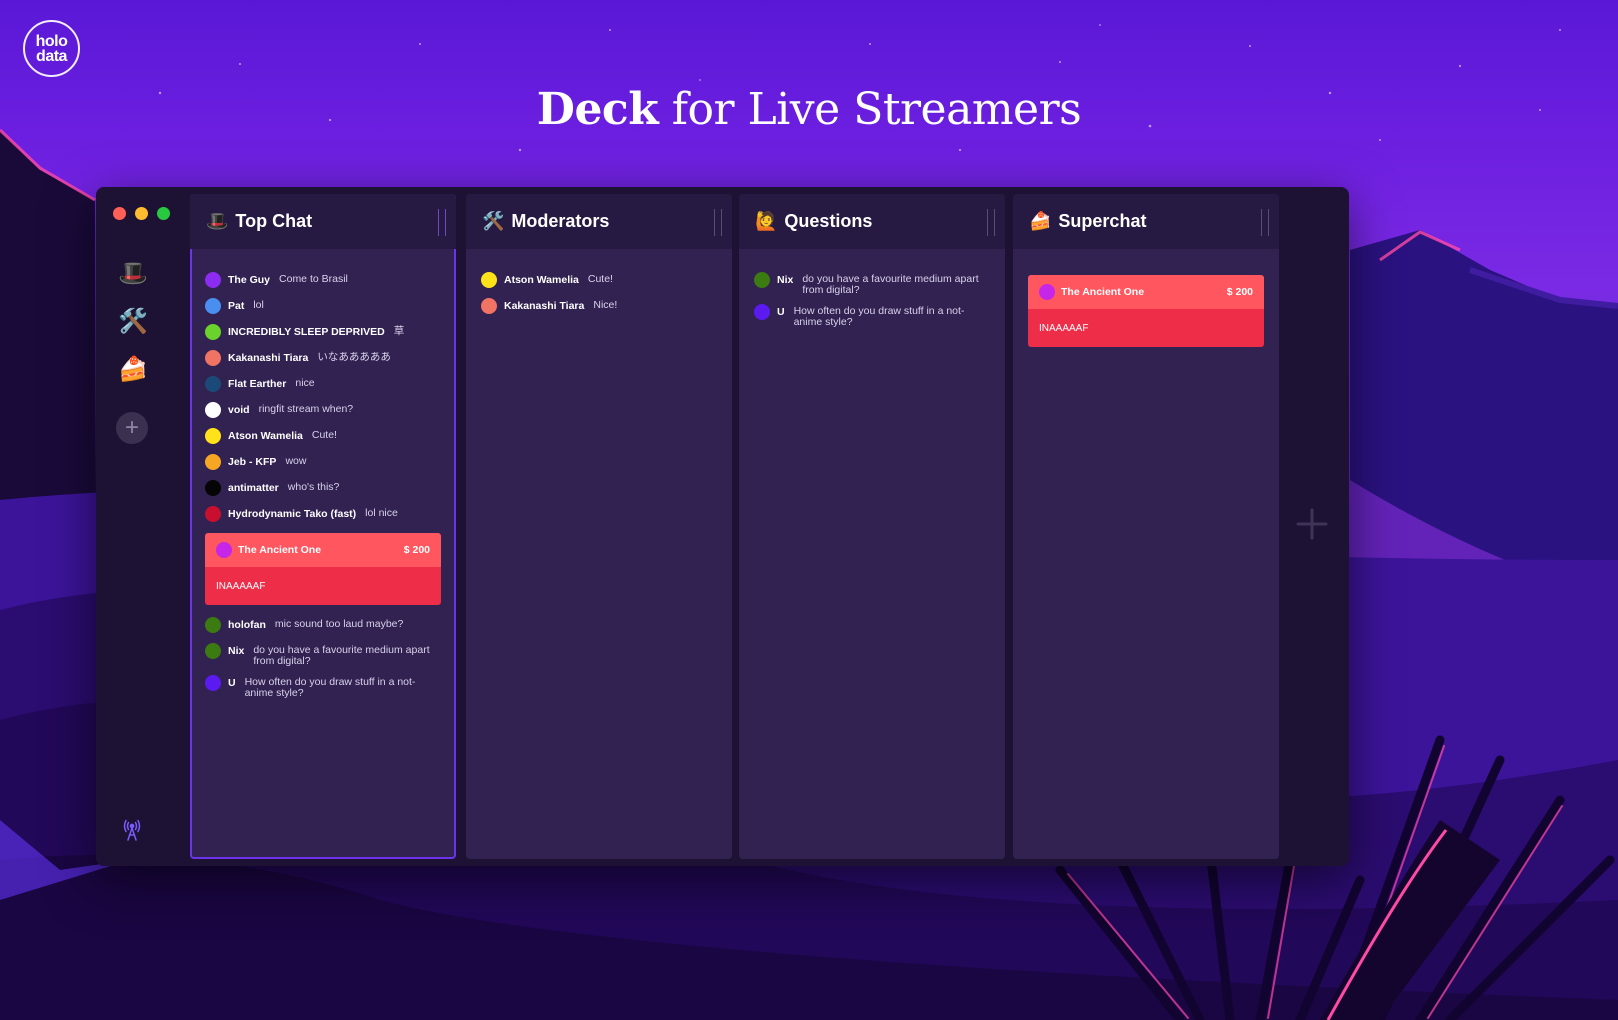 The height and width of the screenshot is (1020, 1618). Describe the element at coordinates (239, 410) in the screenshot. I see `message-author: void` at that location.